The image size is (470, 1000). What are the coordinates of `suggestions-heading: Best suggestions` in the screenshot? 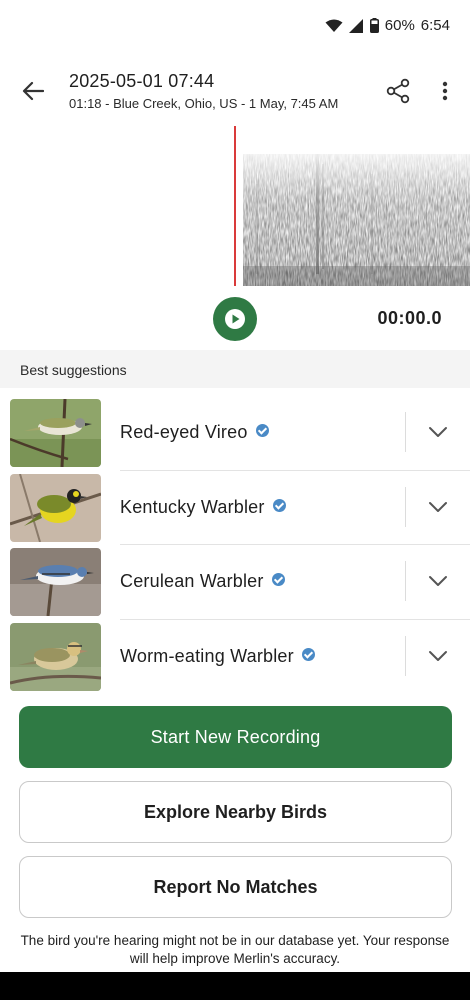 It's located at (73, 370).